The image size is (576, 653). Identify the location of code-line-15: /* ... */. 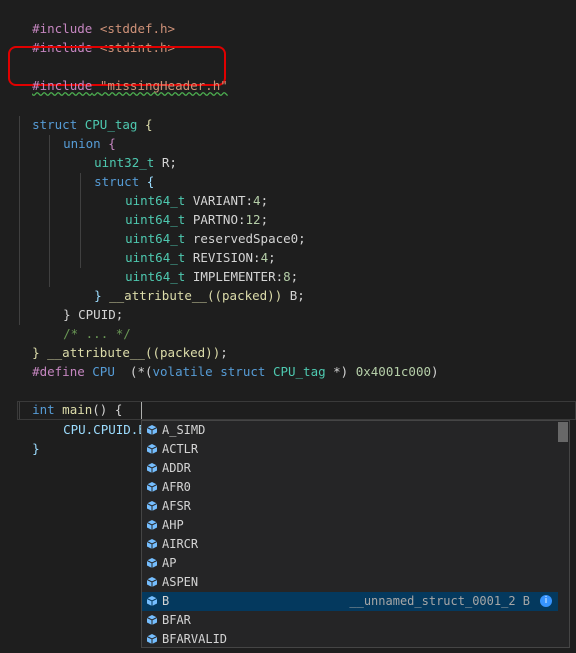
(89, 323).